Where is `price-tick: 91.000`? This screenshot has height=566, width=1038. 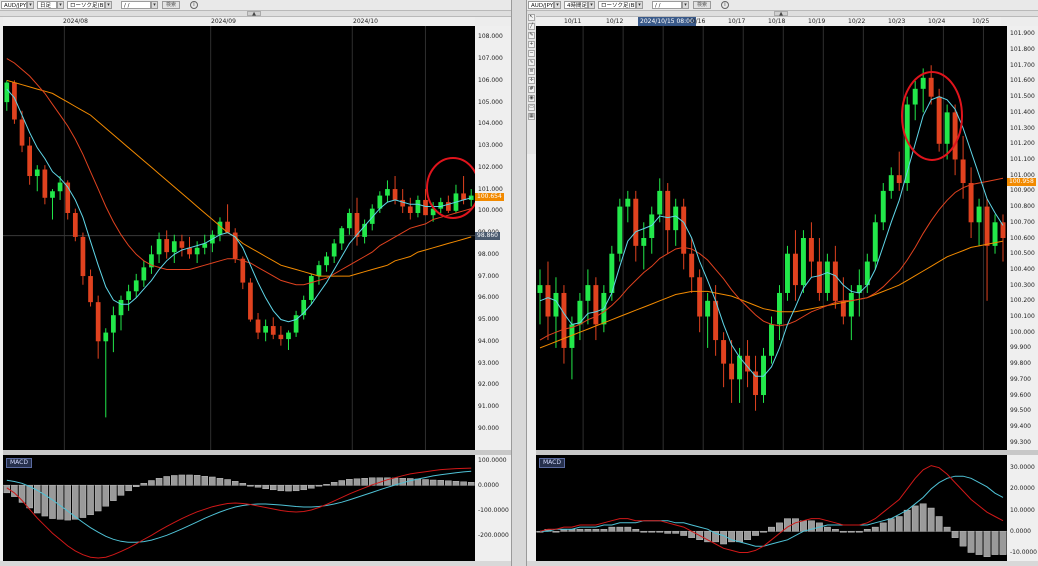 price-tick: 91.000 is located at coordinates (488, 406).